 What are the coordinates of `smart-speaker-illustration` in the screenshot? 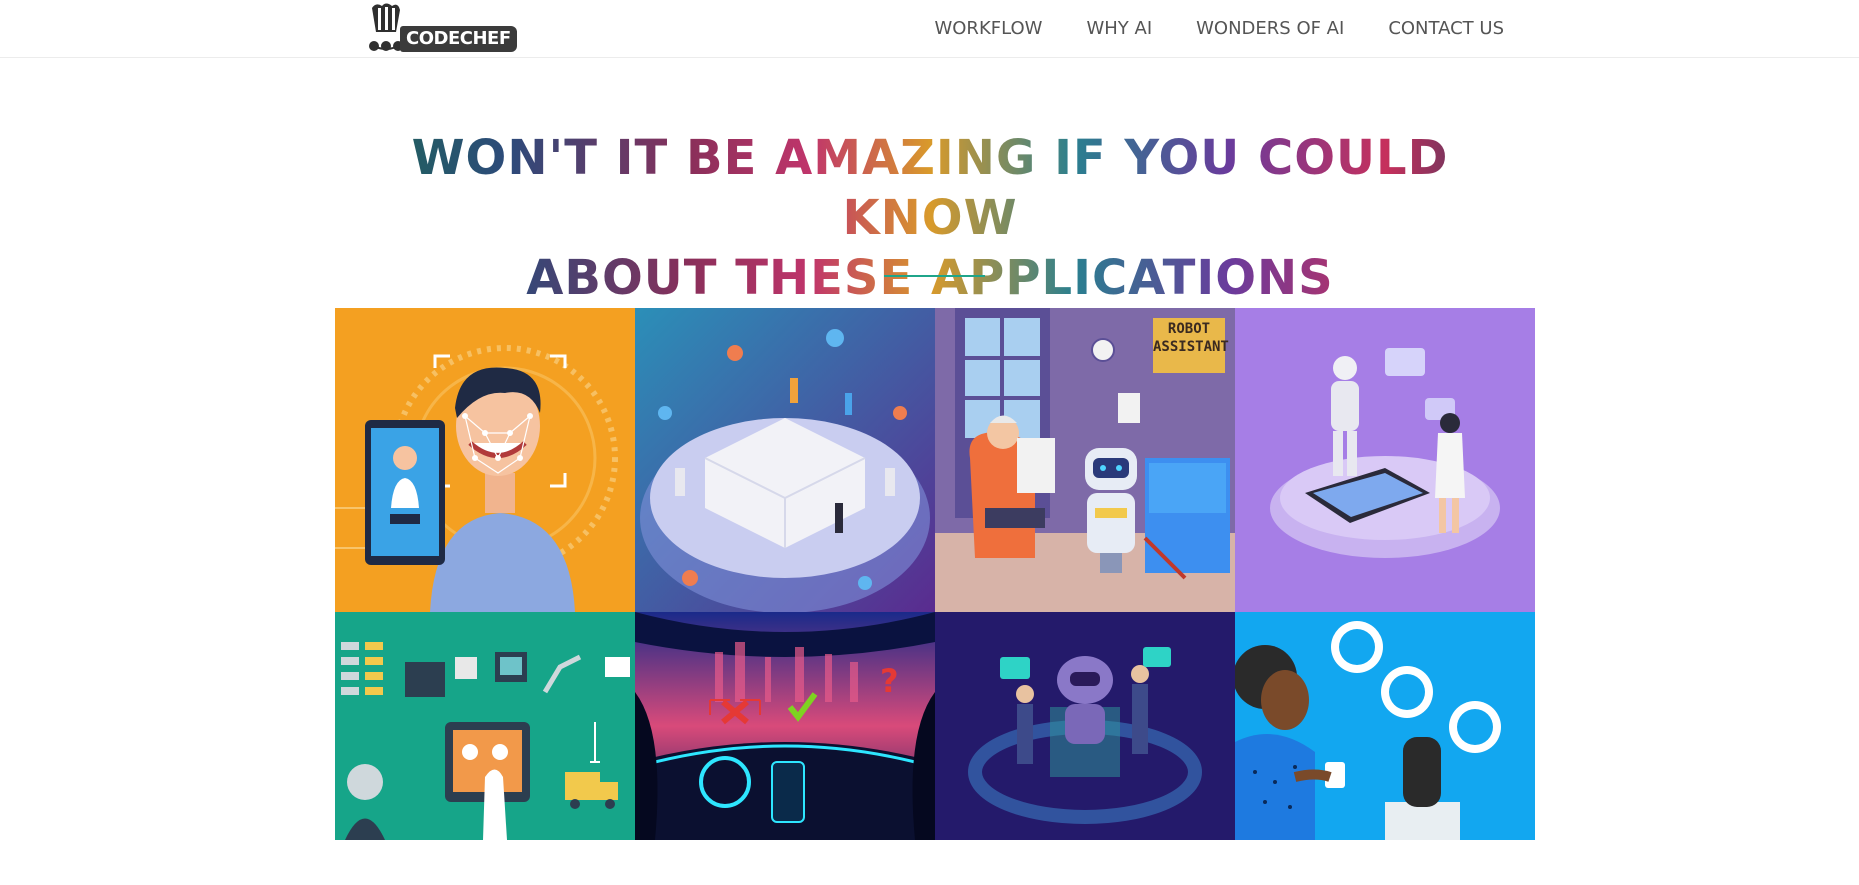 It's located at (1385, 726).